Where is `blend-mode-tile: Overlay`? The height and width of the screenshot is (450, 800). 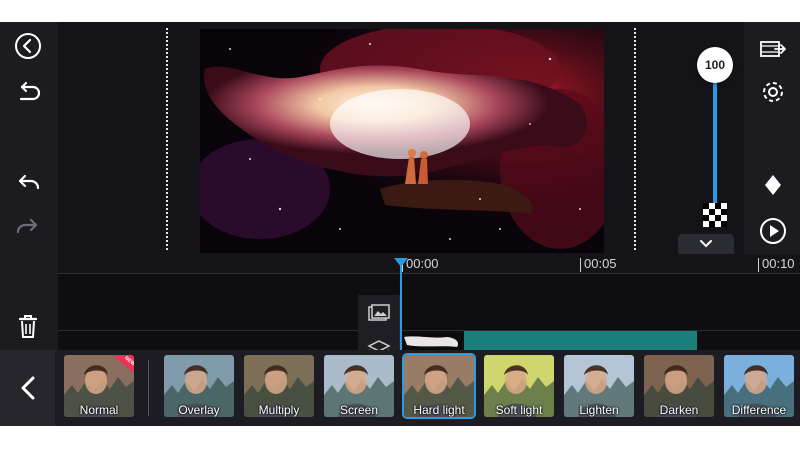 blend-mode-tile: Overlay is located at coordinates (199, 386).